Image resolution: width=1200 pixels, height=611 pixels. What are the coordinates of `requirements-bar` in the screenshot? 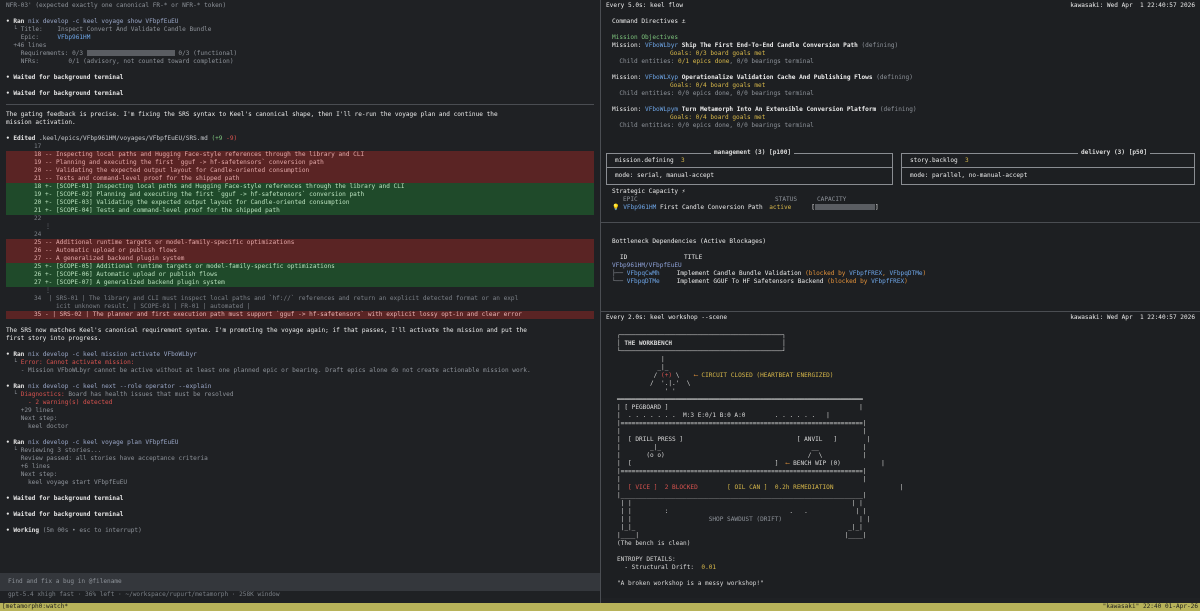 It's located at (130, 53).